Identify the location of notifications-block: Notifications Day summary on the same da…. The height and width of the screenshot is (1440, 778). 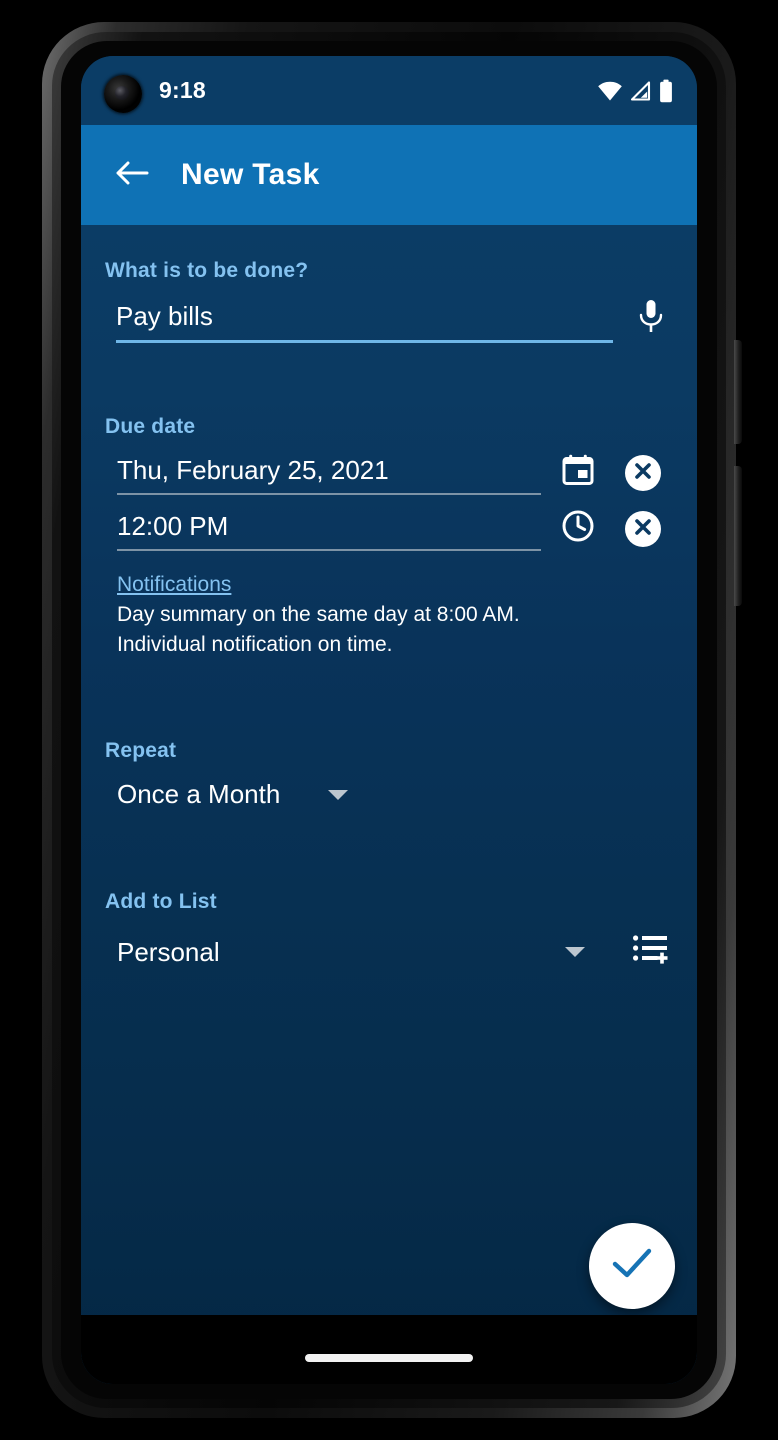
(395, 615).